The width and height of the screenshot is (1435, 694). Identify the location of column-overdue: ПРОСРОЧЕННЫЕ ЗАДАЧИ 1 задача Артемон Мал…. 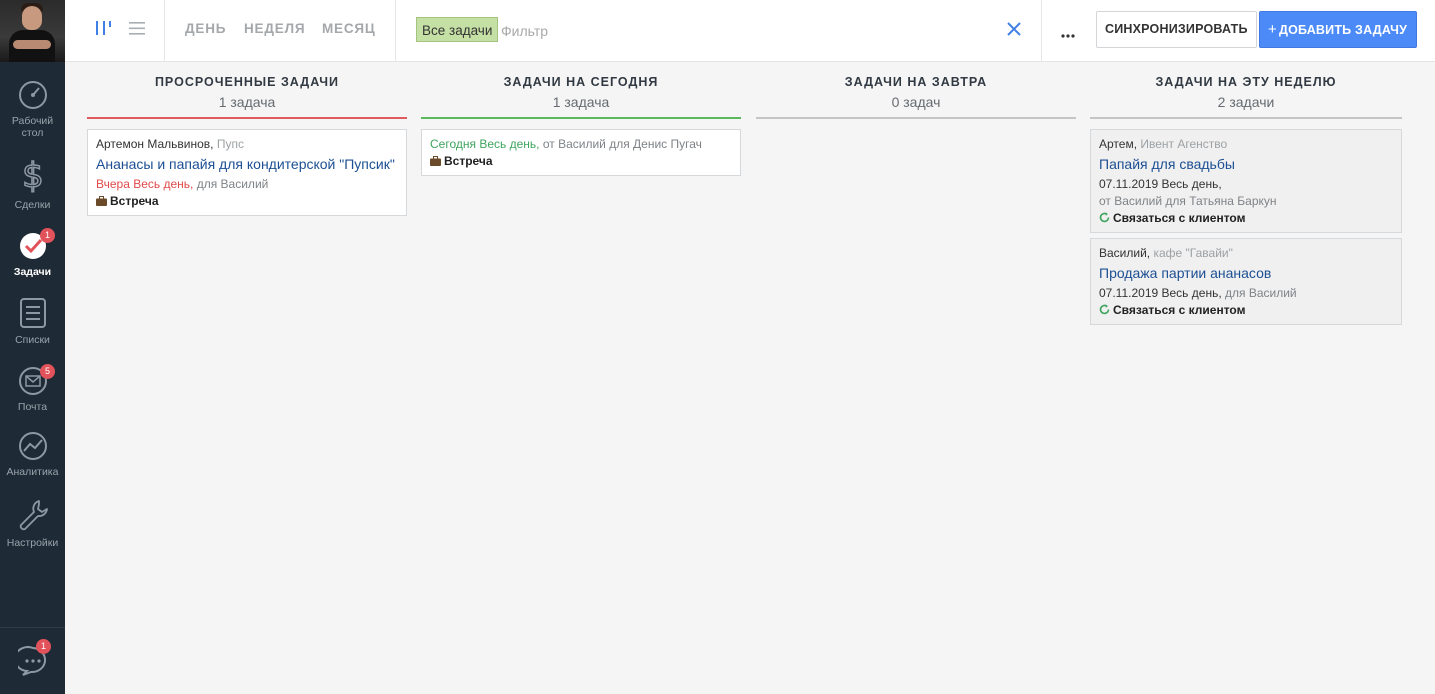
(247, 145).